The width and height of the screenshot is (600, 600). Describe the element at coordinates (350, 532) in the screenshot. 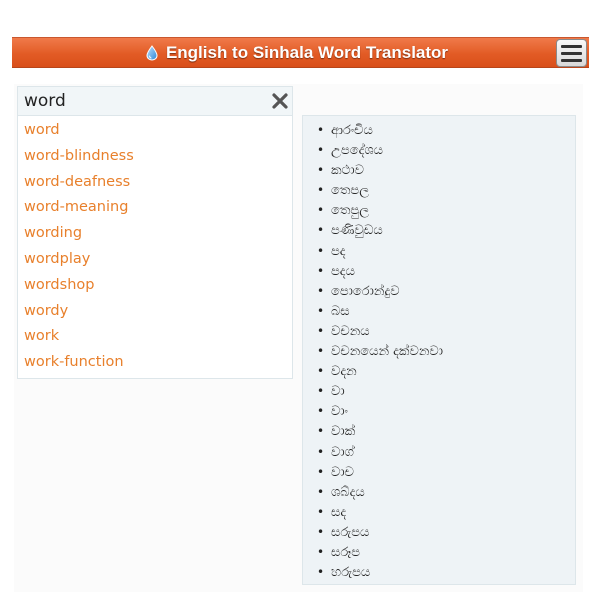

I see `translation-text: සරුපය` at that location.